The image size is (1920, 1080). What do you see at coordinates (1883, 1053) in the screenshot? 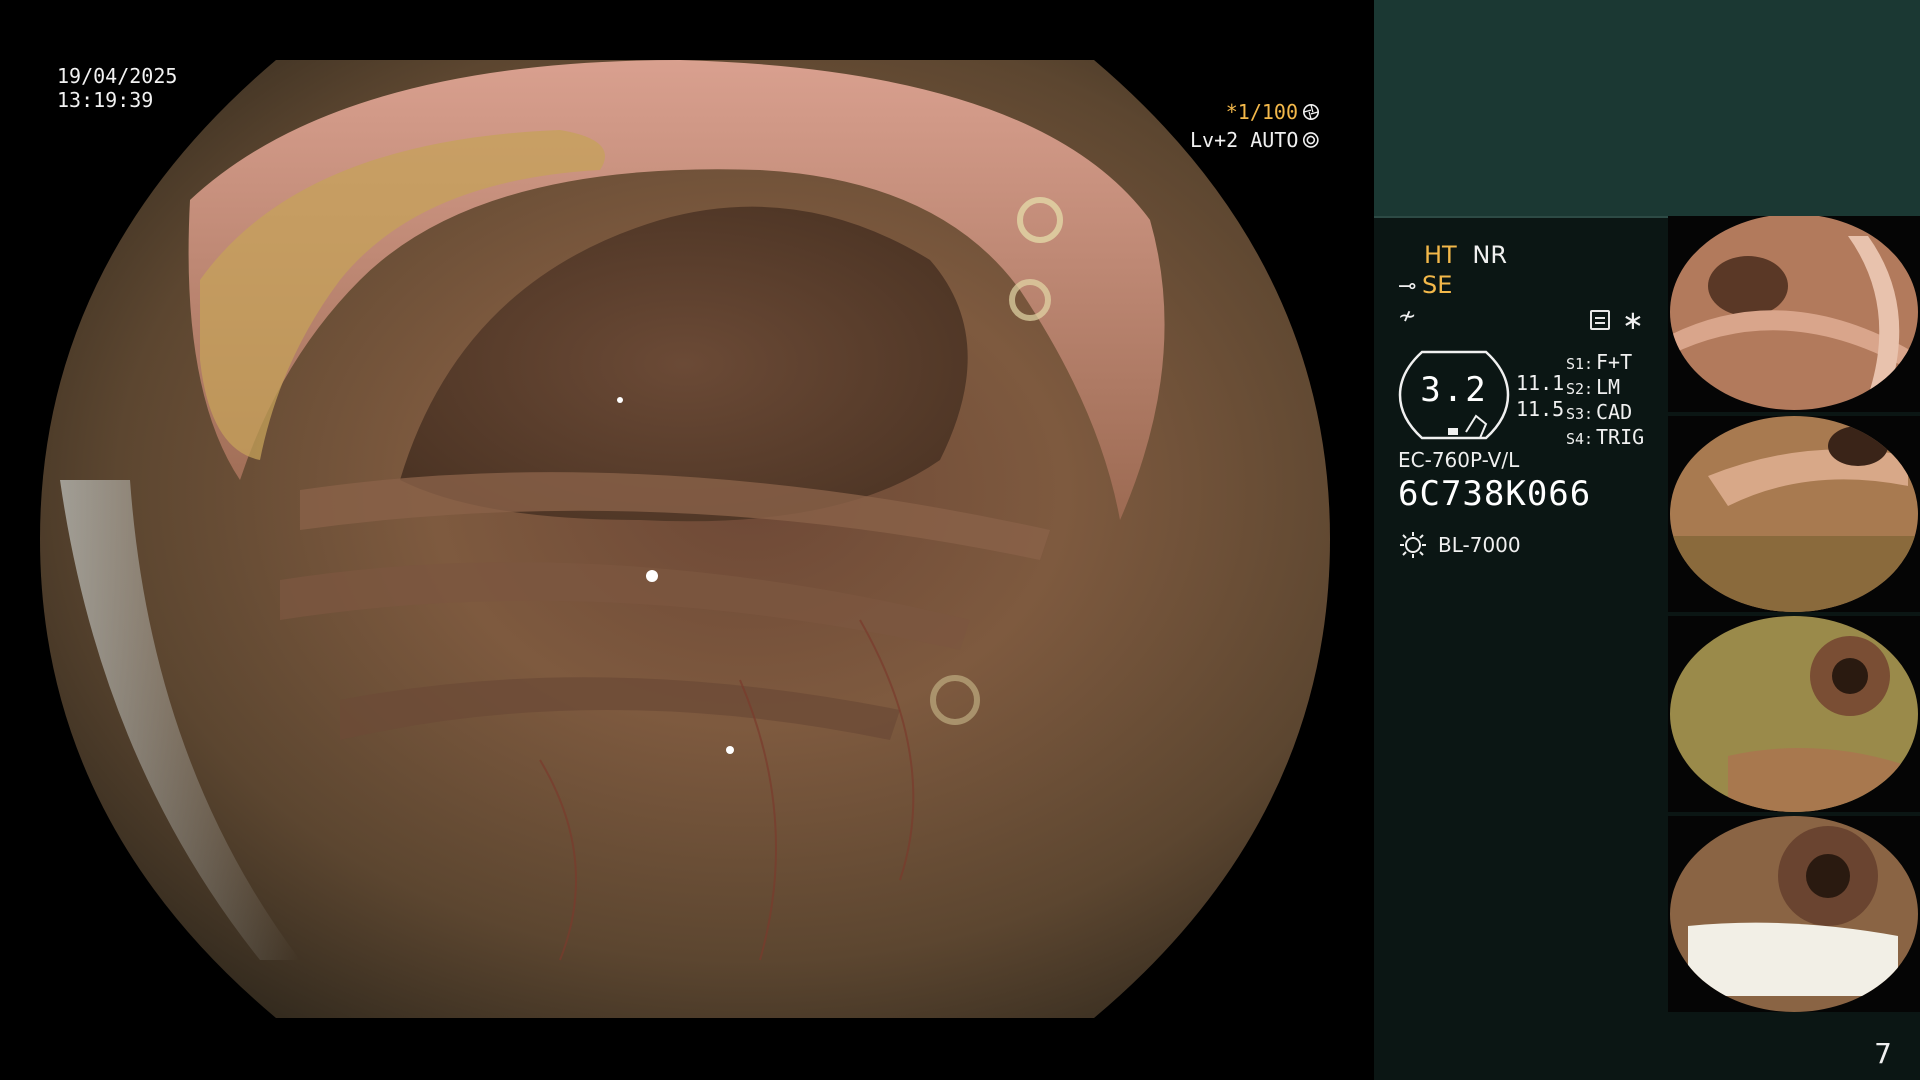
I see `page-number: 7` at bounding box center [1883, 1053].